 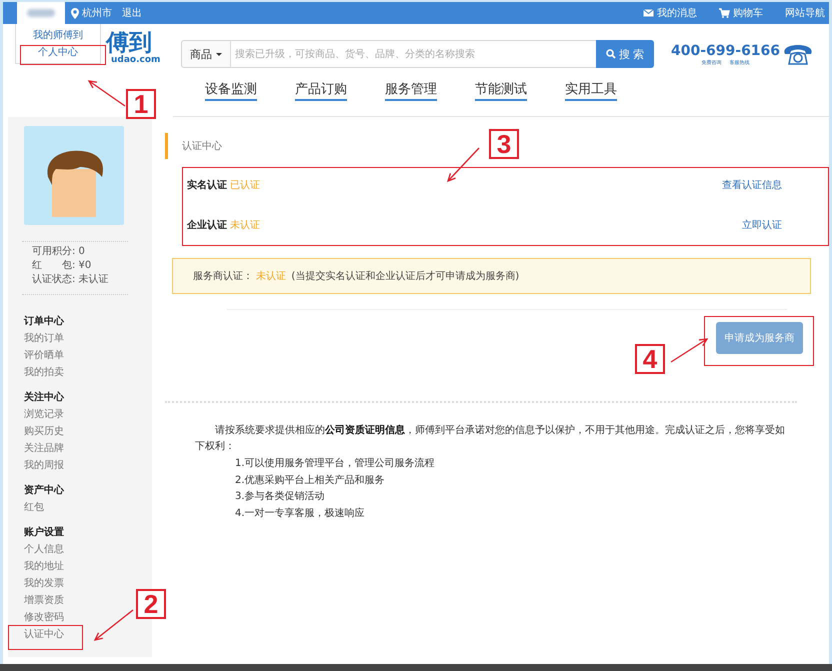 What do you see at coordinates (135, 60) in the screenshot?
I see `logo-domain: udao.com` at bounding box center [135, 60].